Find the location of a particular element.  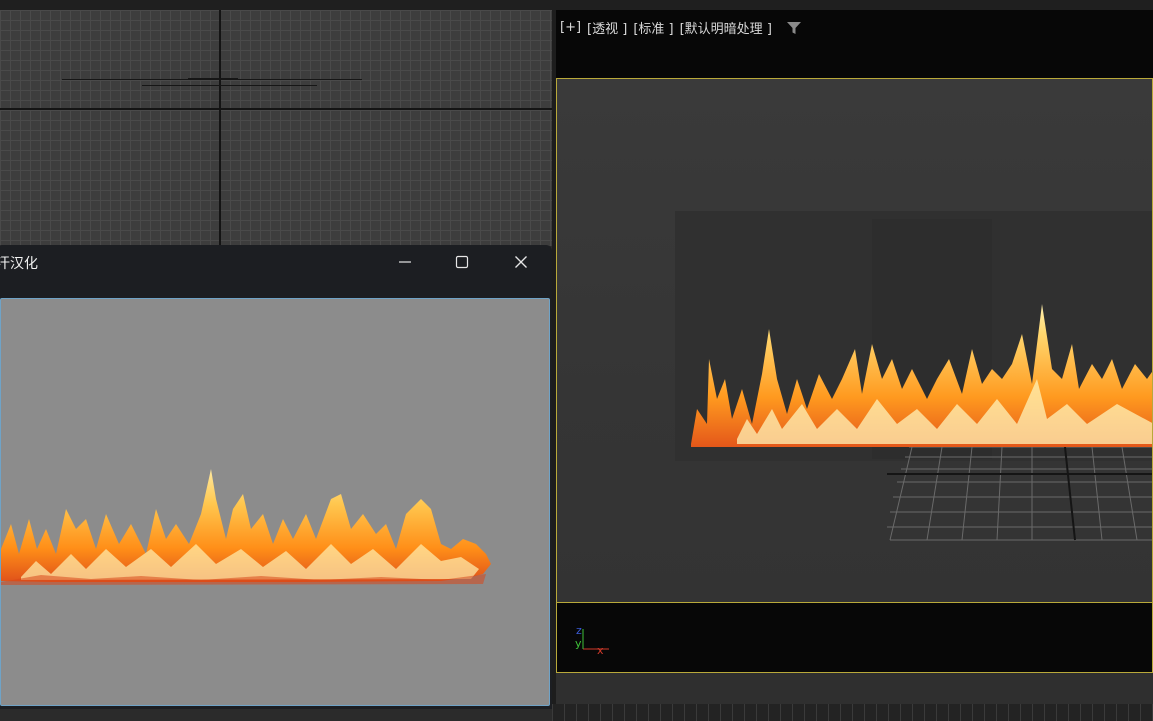

fire-mesh-perspective is located at coordinates (921, 375).